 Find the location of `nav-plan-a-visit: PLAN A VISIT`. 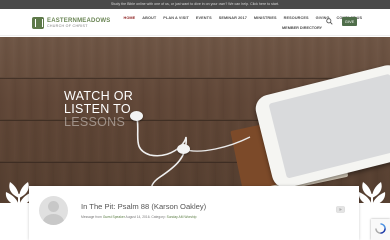

nav-plan-a-visit: PLAN A VISIT is located at coordinates (176, 18).